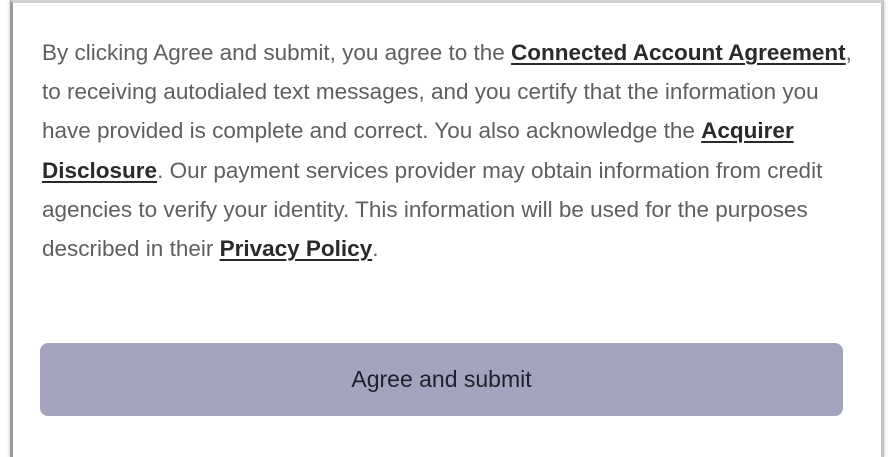  Describe the element at coordinates (441, 379) in the screenshot. I see `agree-and-submit-button: Agree and submit` at that location.